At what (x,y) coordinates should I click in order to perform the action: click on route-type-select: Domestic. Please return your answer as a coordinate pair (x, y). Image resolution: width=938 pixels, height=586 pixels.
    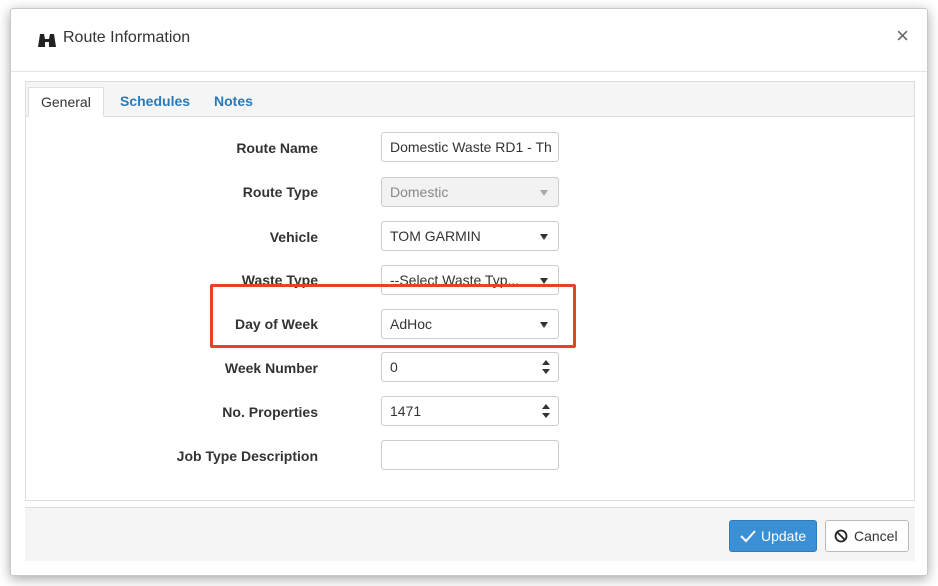
    Looking at the image, I should click on (470, 192).